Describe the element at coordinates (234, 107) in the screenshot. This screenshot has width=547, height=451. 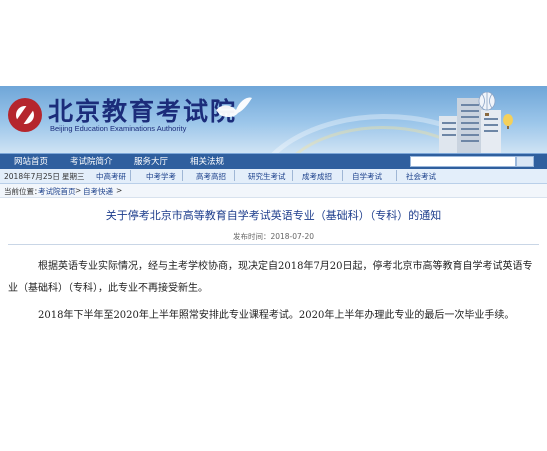
I see `dove-icon` at that location.